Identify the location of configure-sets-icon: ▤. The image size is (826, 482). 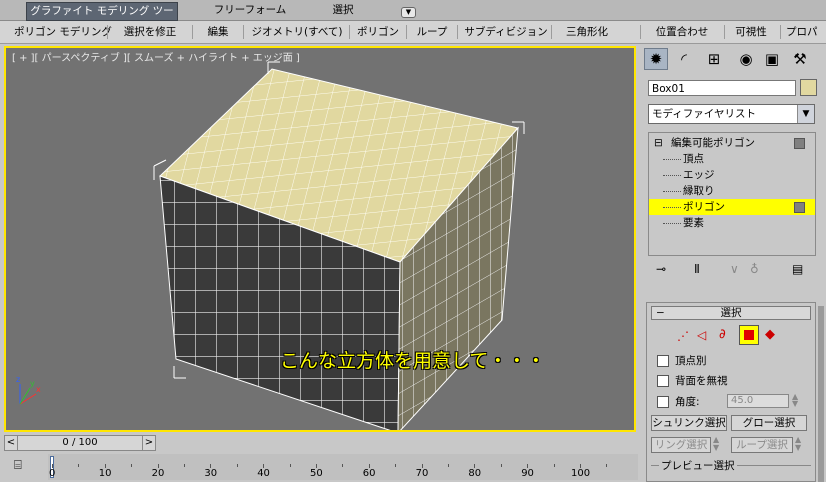
(797, 269).